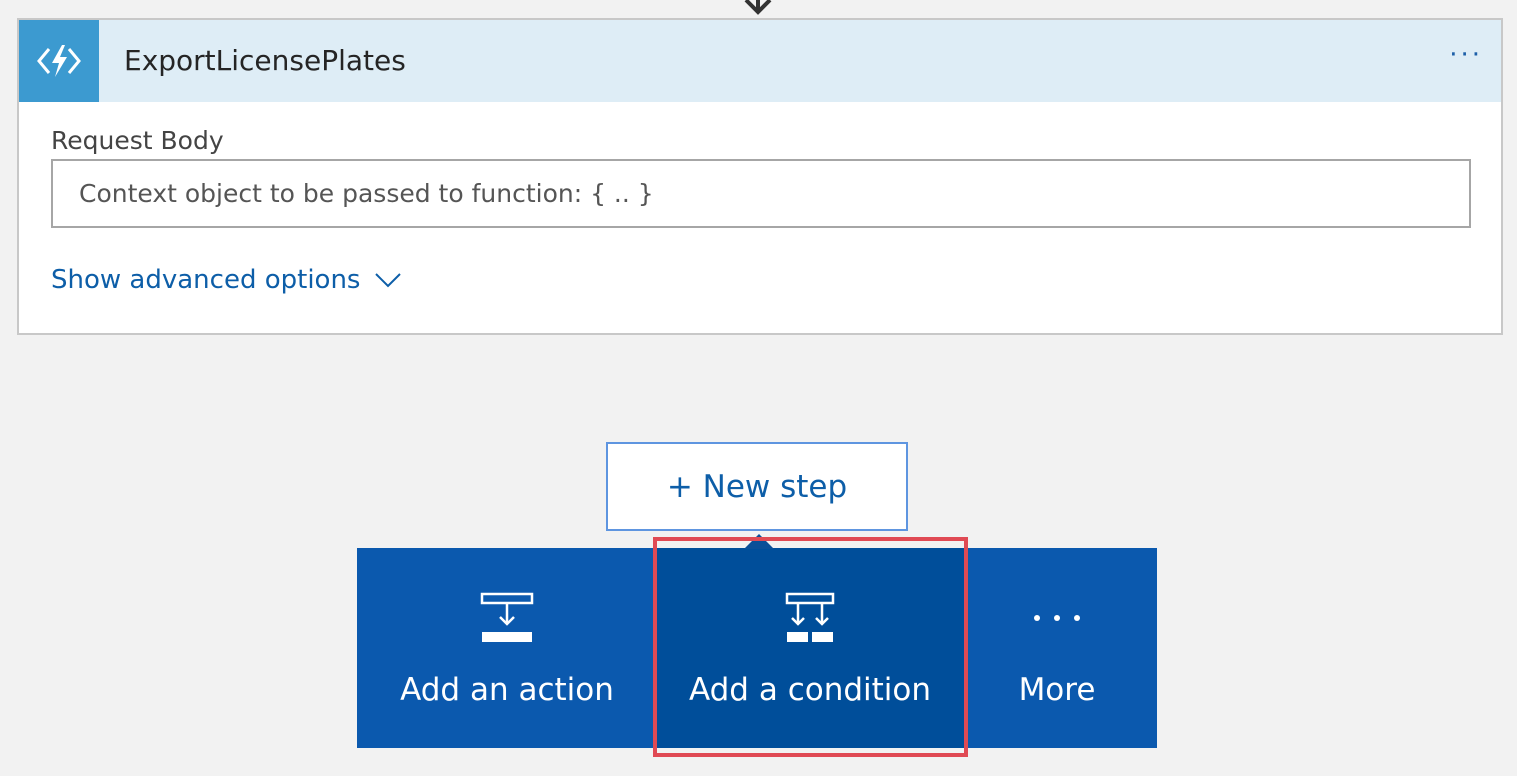 The height and width of the screenshot is (776, 1517). Describe the element at coordinates (507, 617) in the screenshot. I see `add-action-icon` at that location.